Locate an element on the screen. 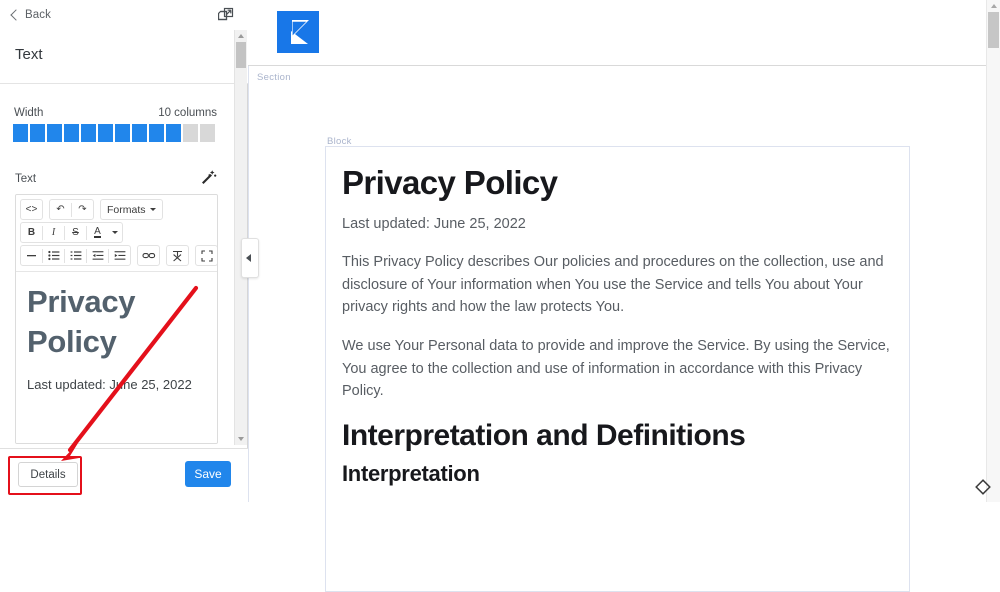 This screenshot has width=1000, height=592. site-header is located at coordinates (624, 33).